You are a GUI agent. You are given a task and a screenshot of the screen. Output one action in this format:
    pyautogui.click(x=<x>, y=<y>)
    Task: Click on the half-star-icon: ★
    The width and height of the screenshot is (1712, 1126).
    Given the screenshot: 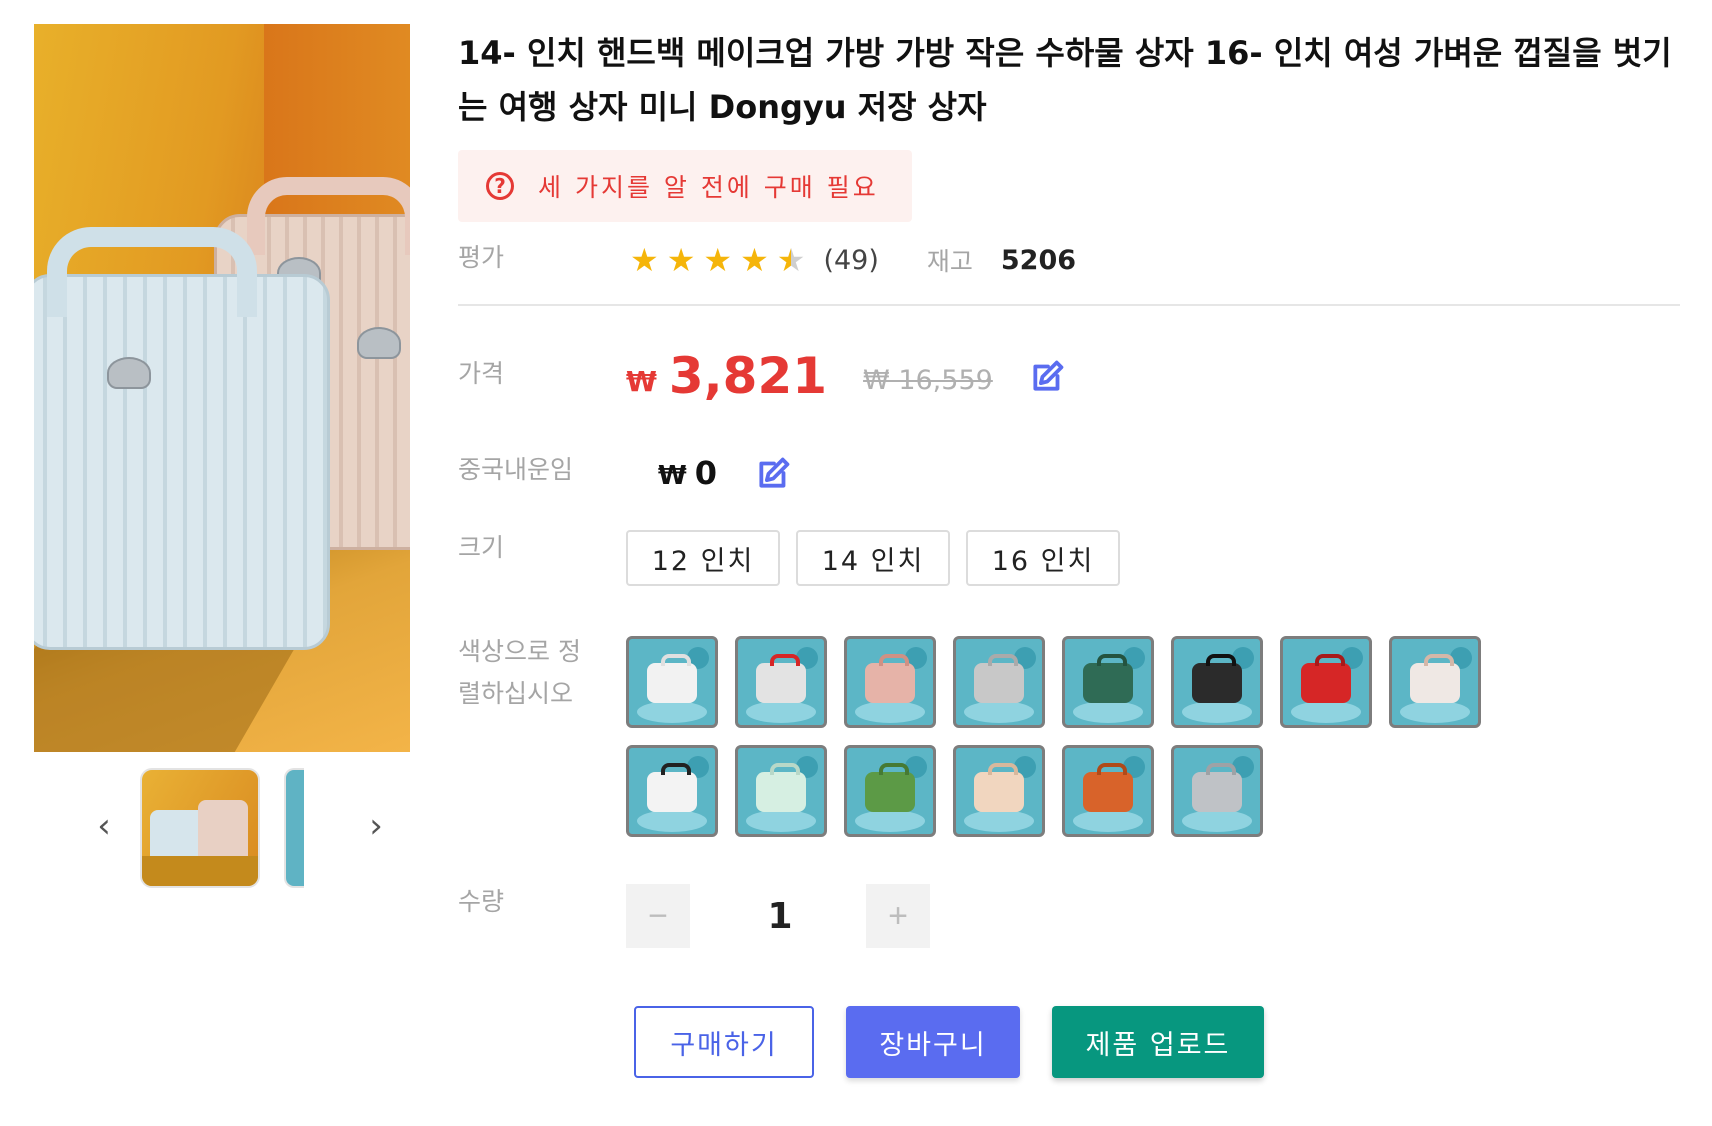 What is the action you would take?
    pyautogui.click(x=791, y=260)
    